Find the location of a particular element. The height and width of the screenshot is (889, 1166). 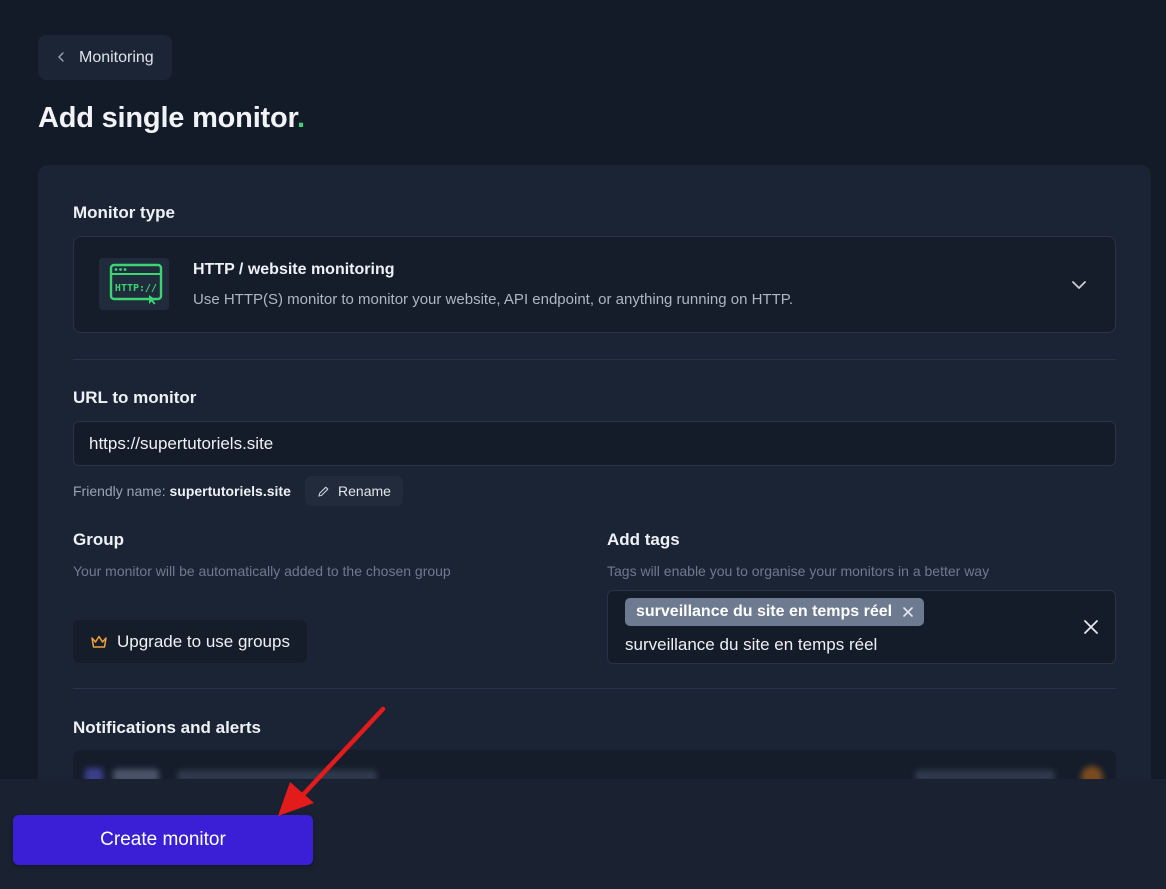

monitor-type-title: HTTP / website monitoring is located at coordinates (294, 269).